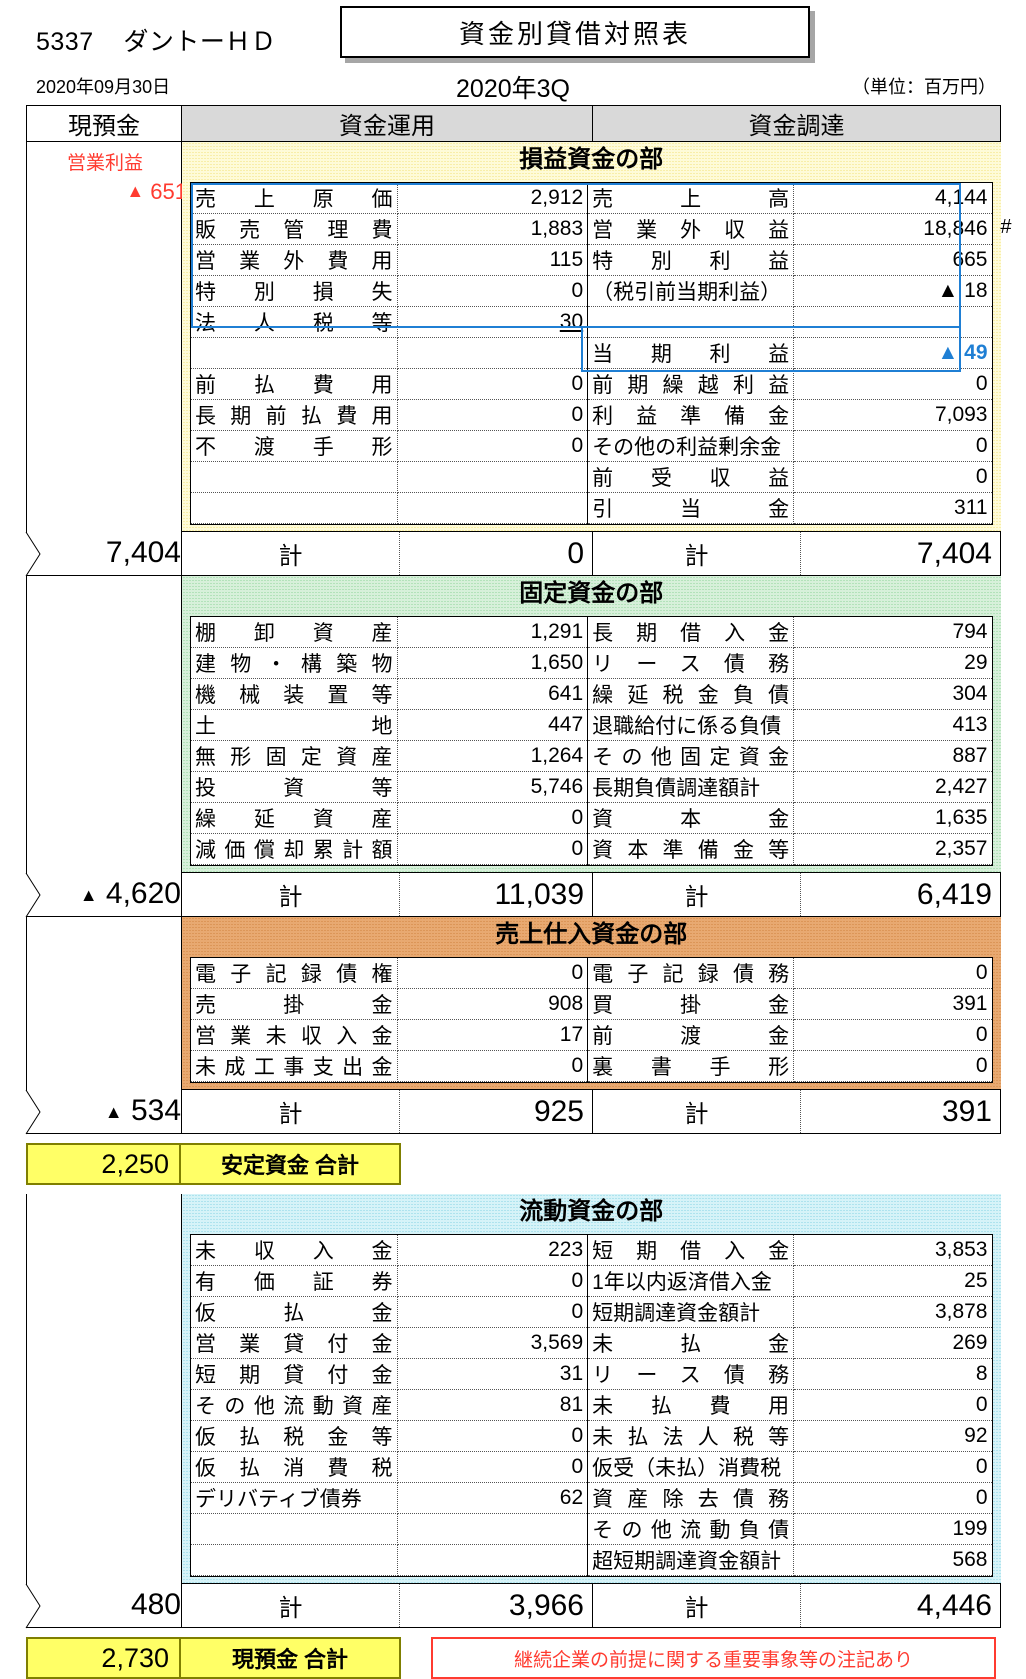  What do you see at coordinates (691, 477) in the screenshot?
I see `line-item-label: 前受収益` at bounding box center [691, 477].